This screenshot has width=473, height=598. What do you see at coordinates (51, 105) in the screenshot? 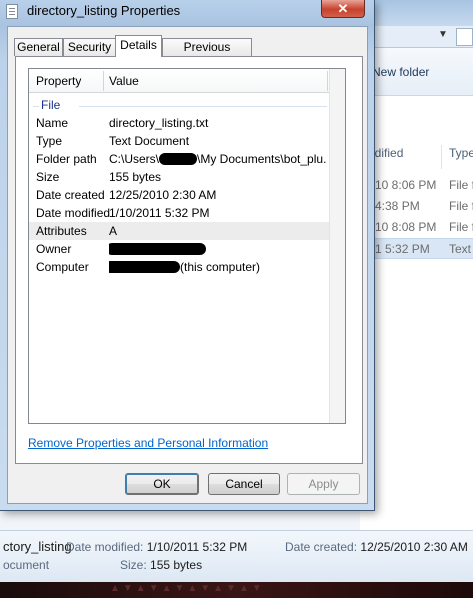
I see `group-header-file: File` at bounding box center [51, 105].